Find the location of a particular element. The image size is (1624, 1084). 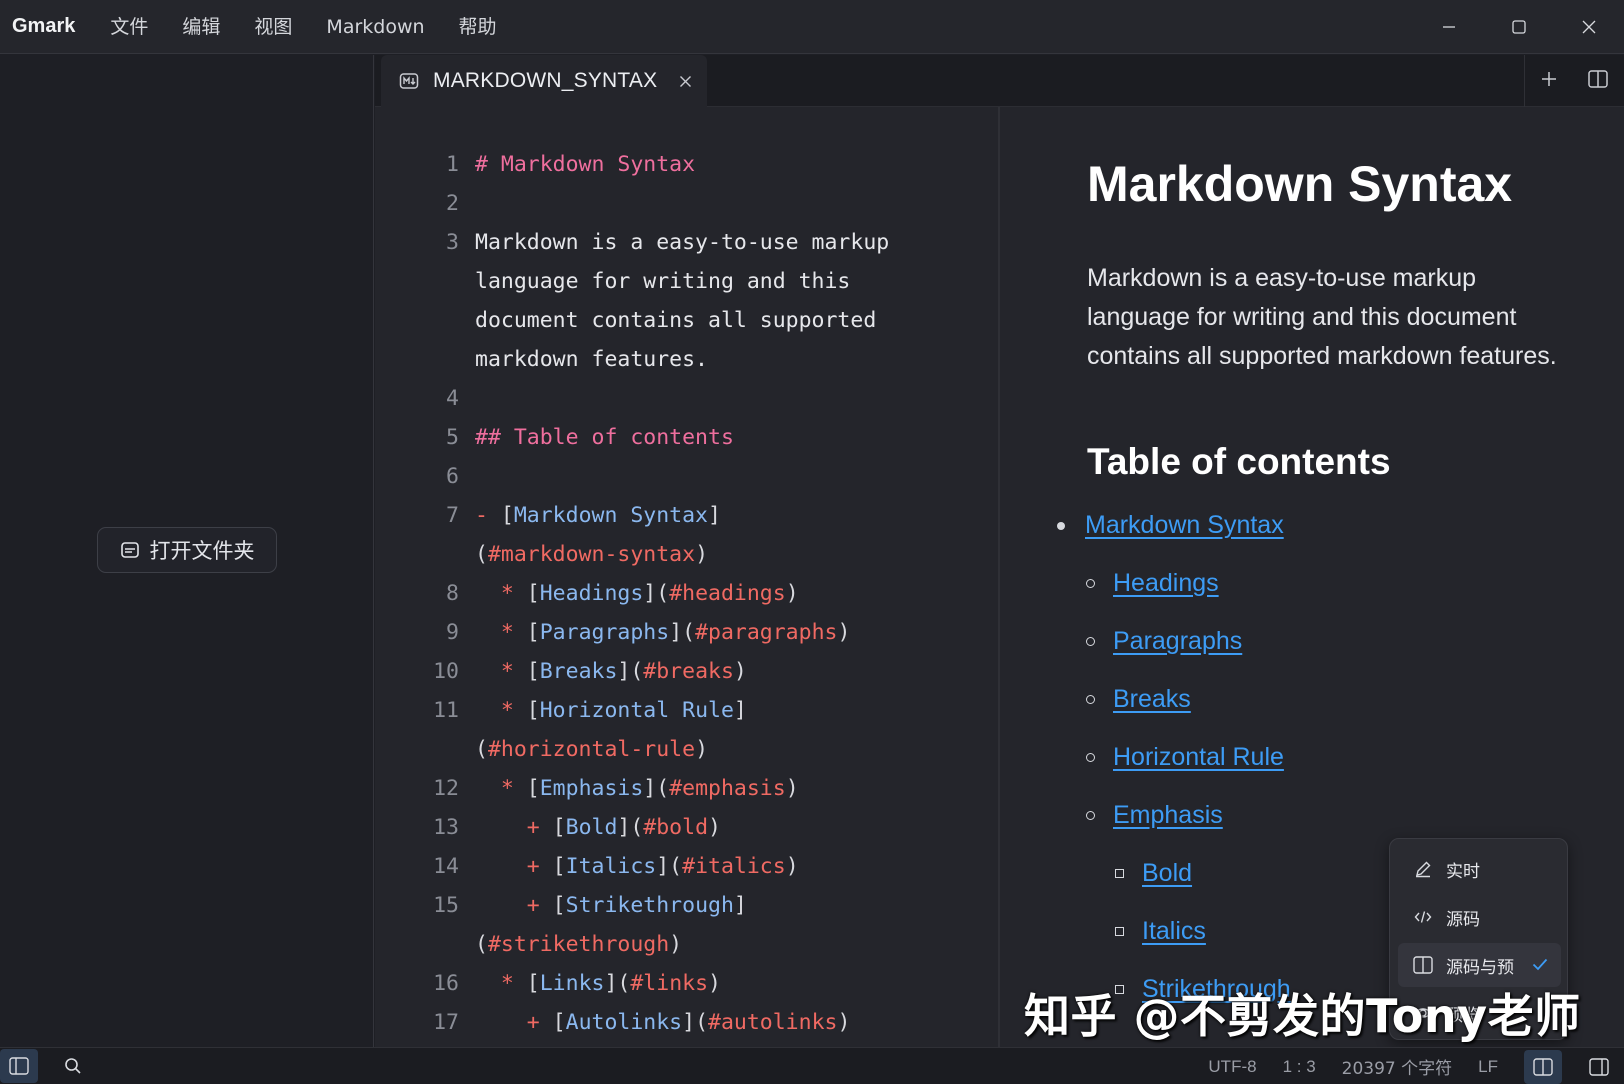

code-line: 5 ## Table of contents is located at coordinates (686, 437).